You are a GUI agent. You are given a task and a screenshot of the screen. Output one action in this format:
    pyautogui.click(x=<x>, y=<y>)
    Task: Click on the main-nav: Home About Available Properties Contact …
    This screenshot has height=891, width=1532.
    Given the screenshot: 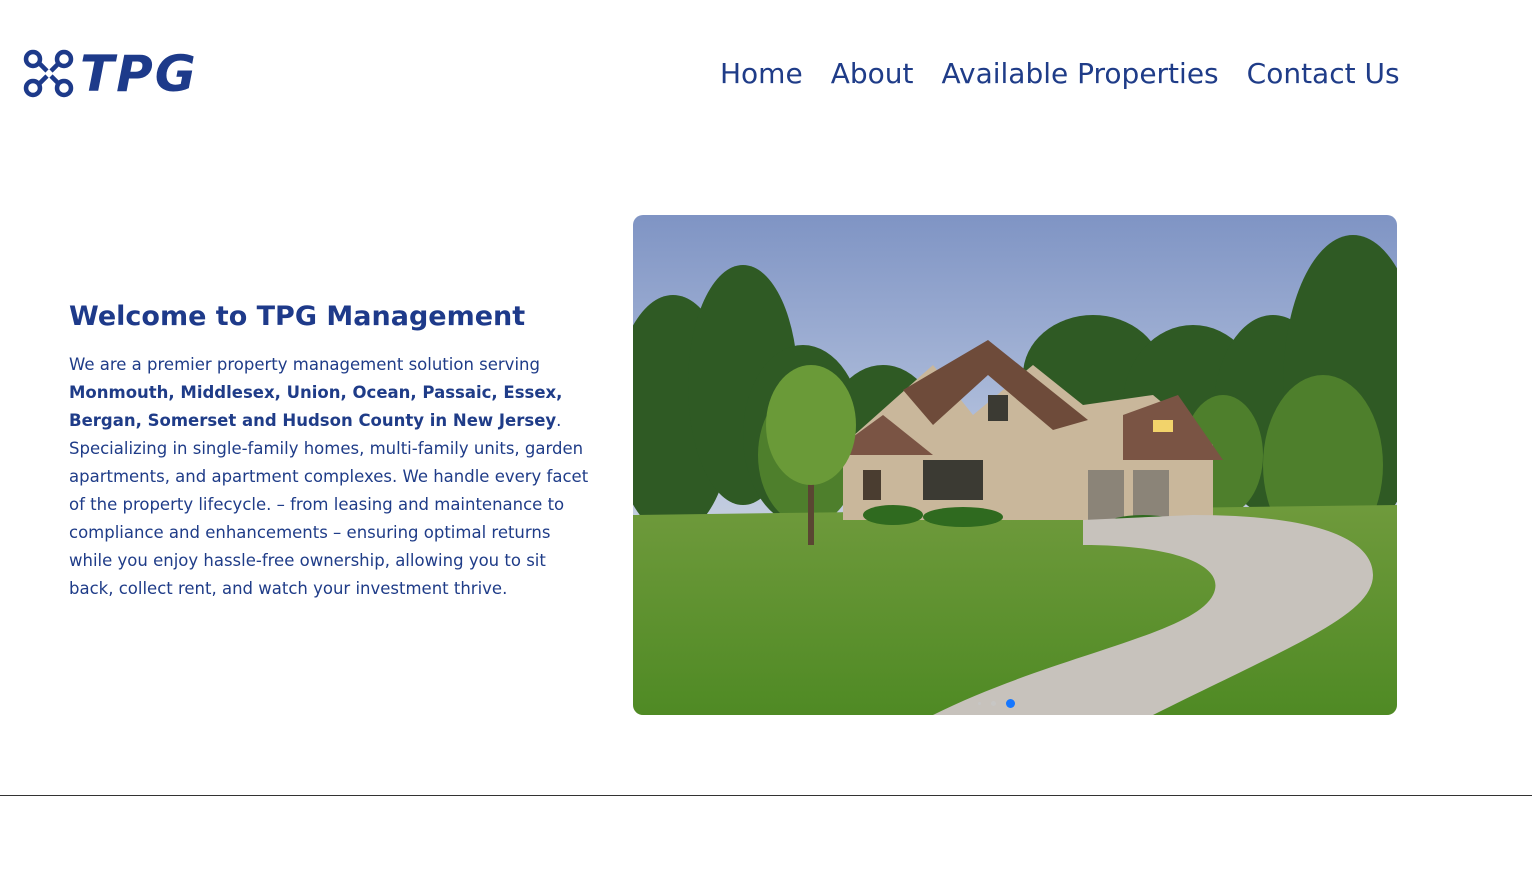 What is the action you would take?
    pyautogui.click(x=1060, y=74)
    